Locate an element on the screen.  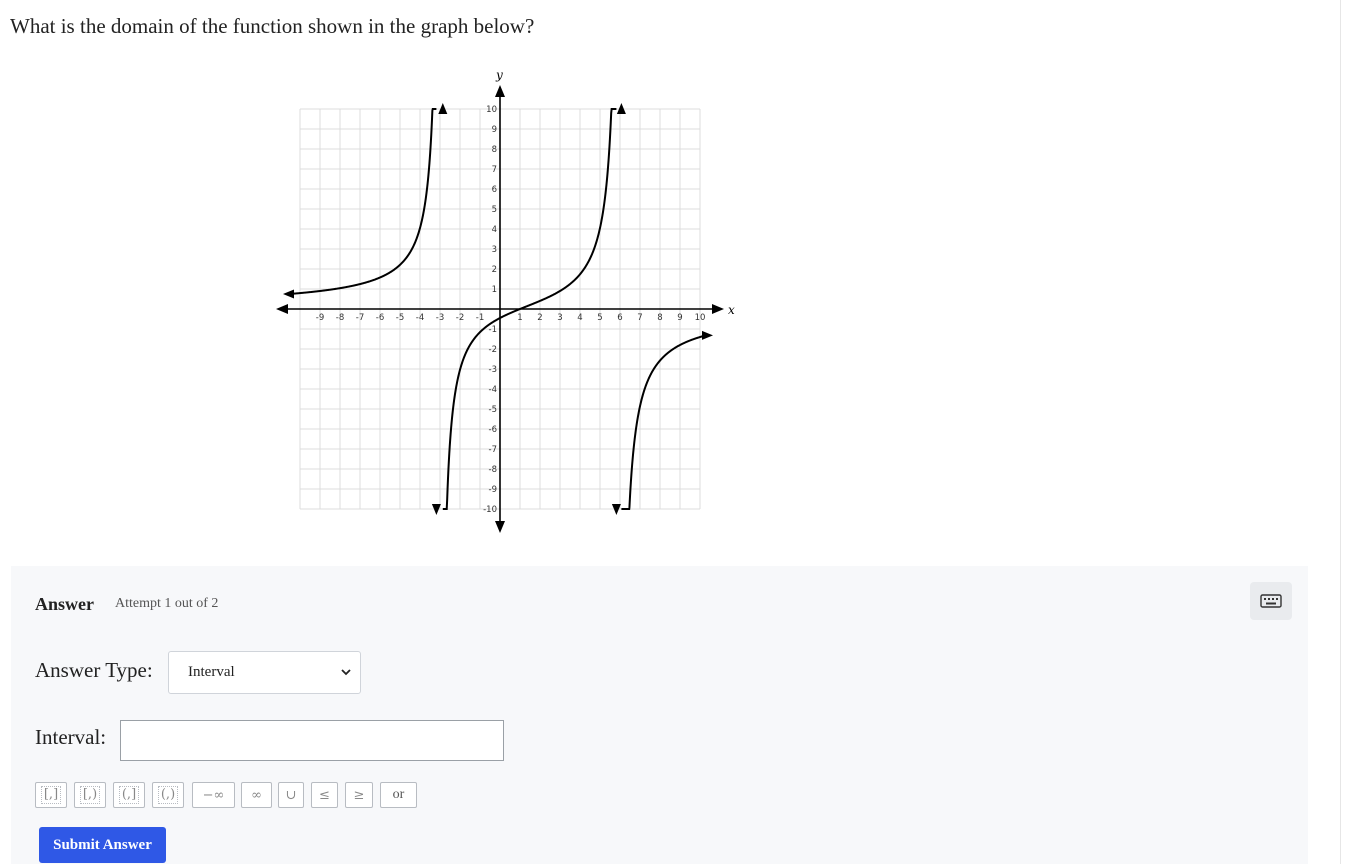
less-equal-button-label: ≤ is located at coordinates (324, 795).